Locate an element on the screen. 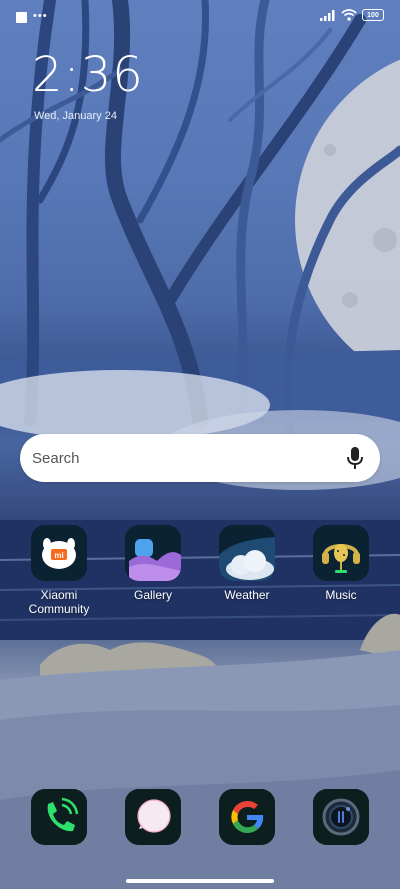 This screenshot has height=889, width=400. search-bar: Search is located at coordinates (200, 458).